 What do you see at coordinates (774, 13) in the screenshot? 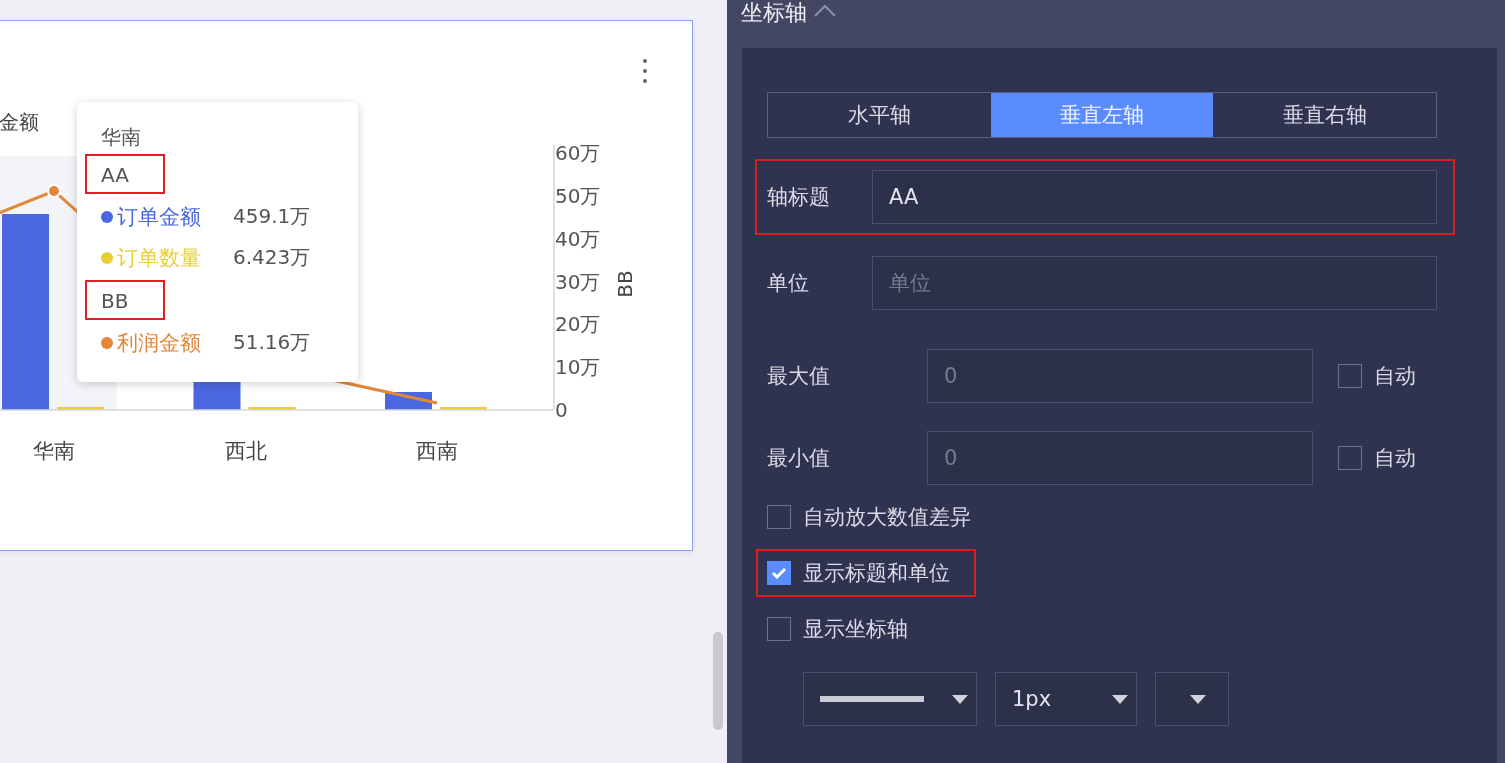
I see `section-title: 坐标轴` at bounding box center [774, 13].